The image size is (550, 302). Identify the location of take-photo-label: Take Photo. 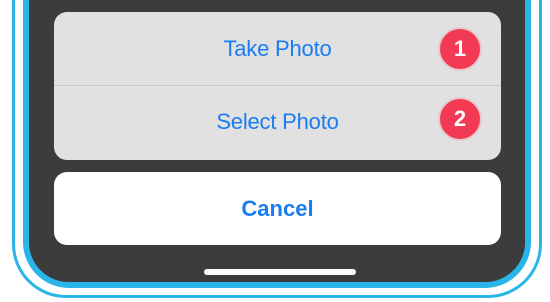
(277, 48).